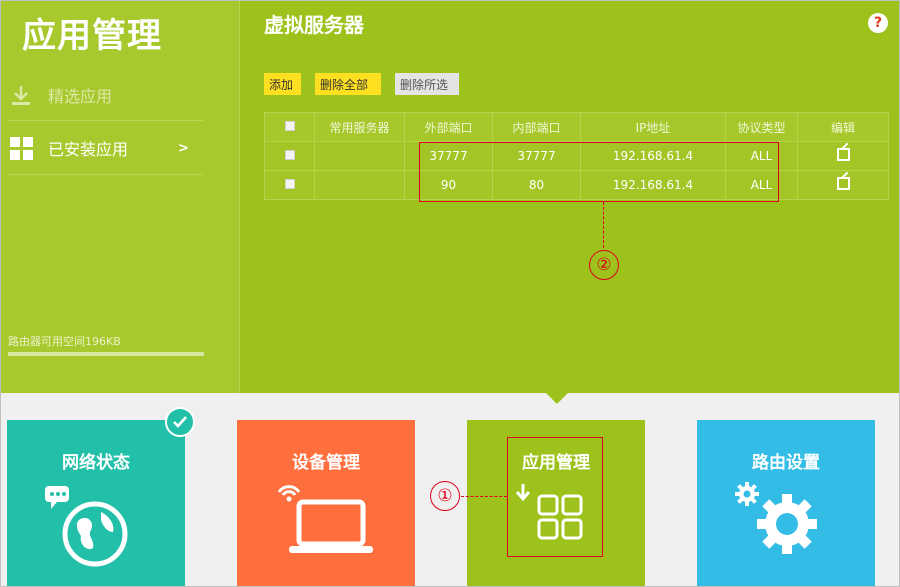 This screenshot has height=587, width=900. I want to click on delete-all-button: 删除全部, so click(348, 84).